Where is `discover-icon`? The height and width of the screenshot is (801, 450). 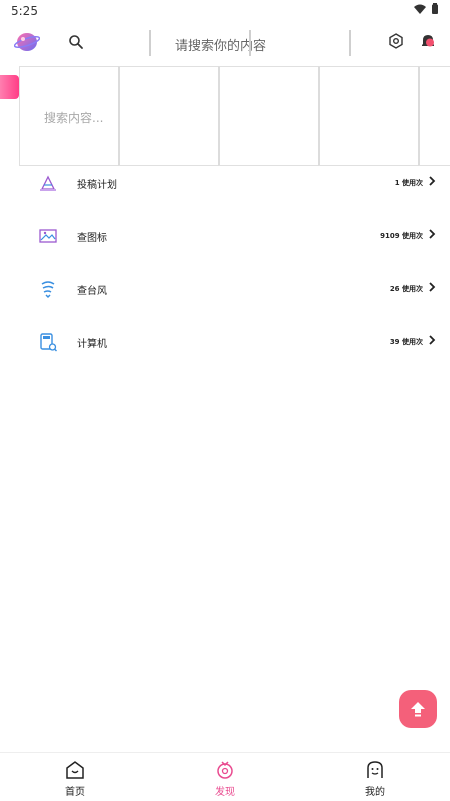 discover-icon is located at coordinates (225, 770).